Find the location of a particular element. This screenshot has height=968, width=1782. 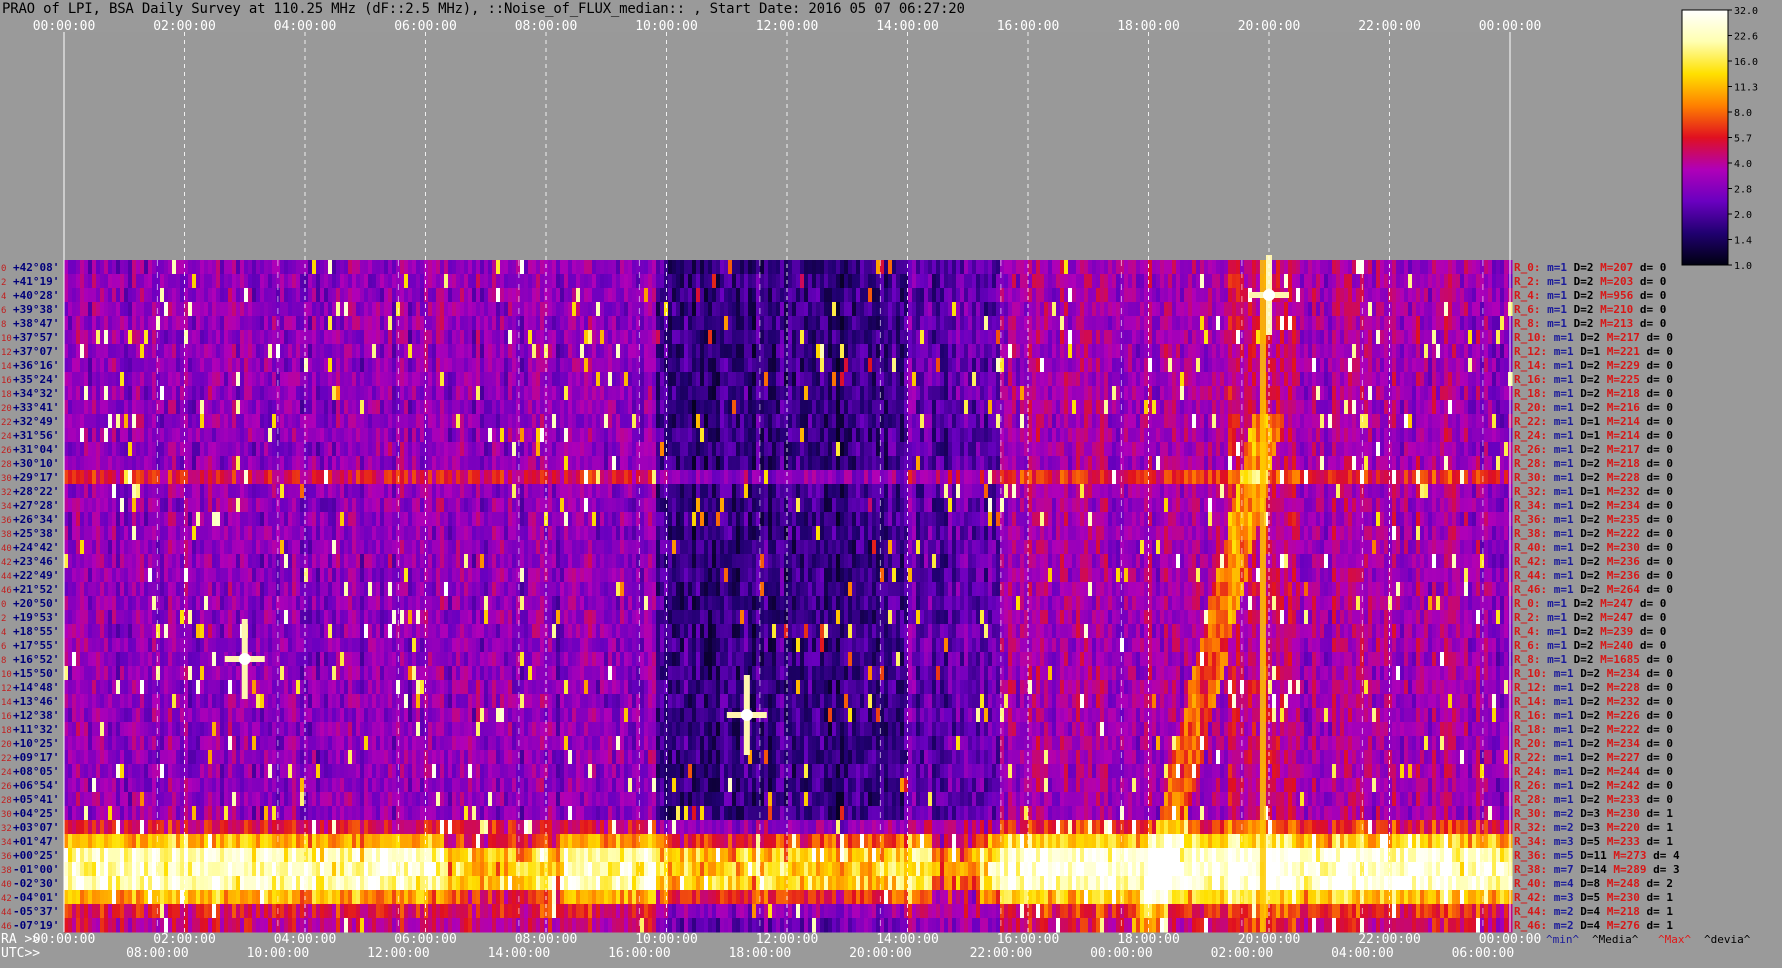

top-tick-label: 20:00:00 is located at coordinates (1269, 26).